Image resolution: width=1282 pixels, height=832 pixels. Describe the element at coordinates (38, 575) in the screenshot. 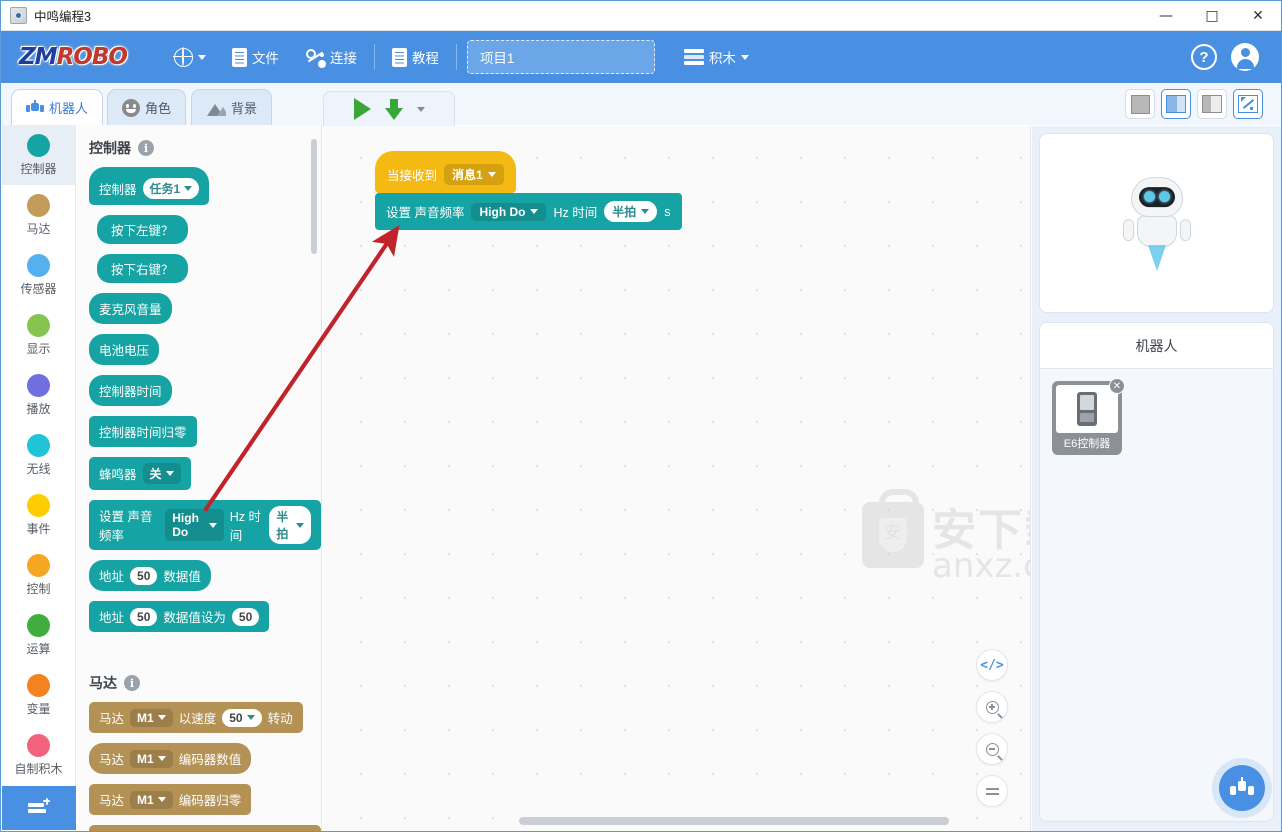

I see `category-item-7: 控制` at that location.